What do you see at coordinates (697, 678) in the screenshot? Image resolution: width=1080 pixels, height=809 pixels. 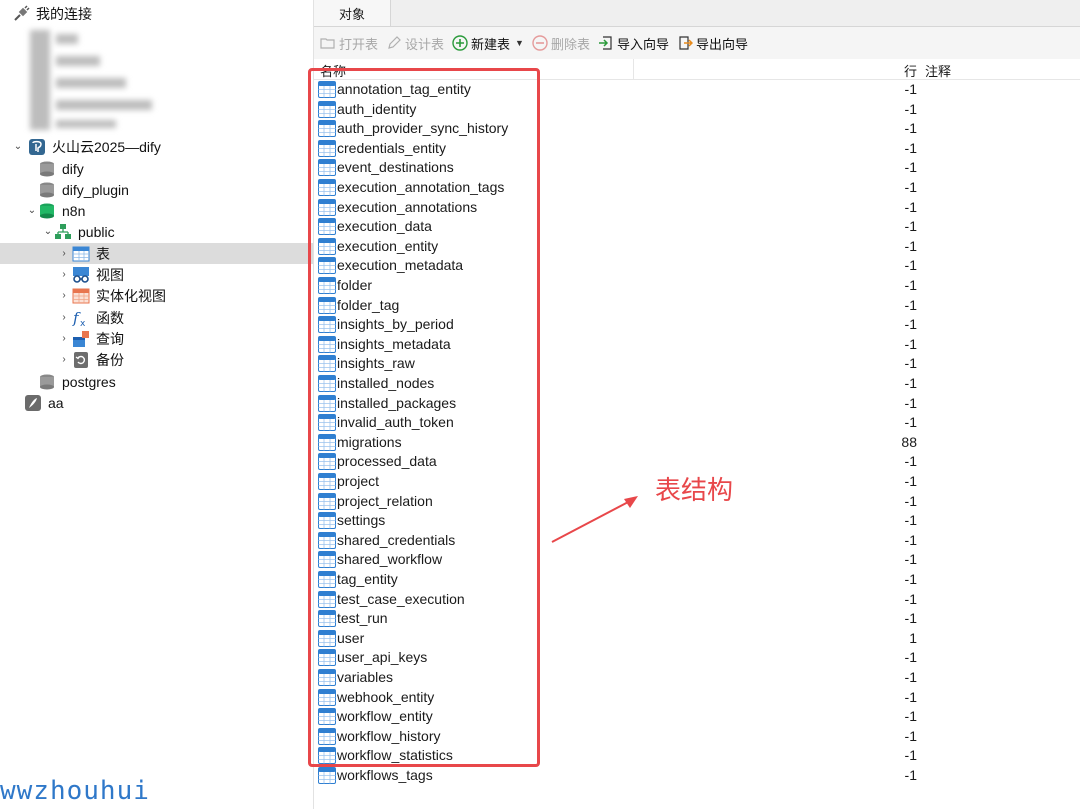 I see `table-row: variables -1` at bounding box center [697, 678].